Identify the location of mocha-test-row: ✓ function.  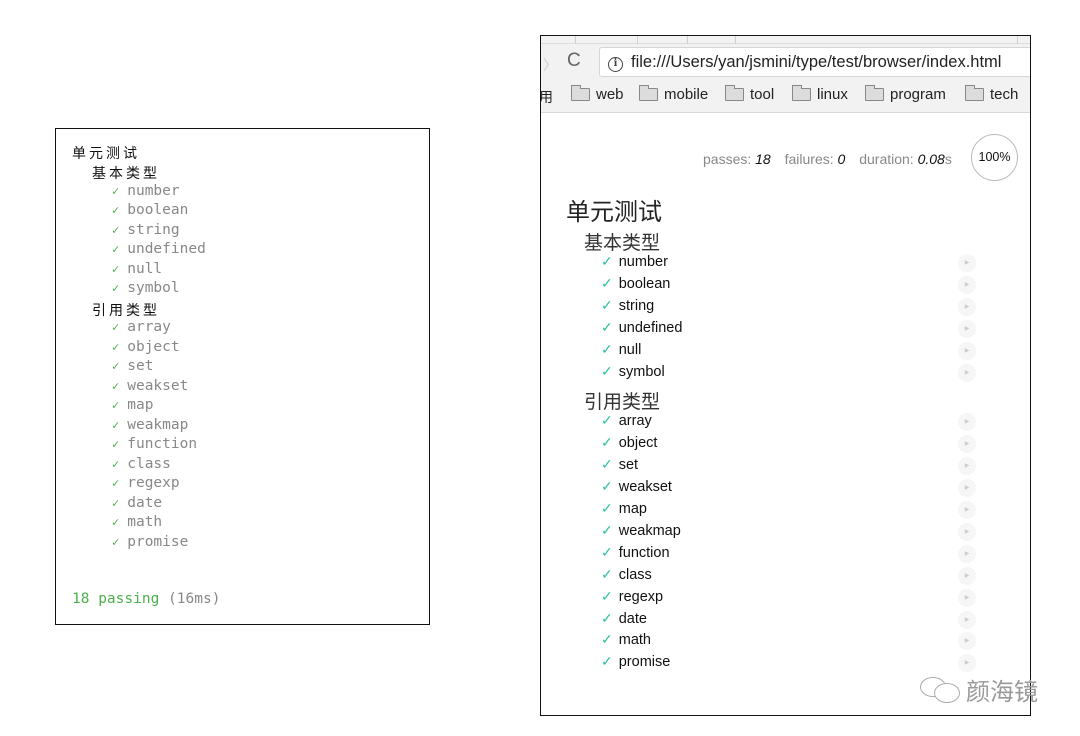
(635, 552).